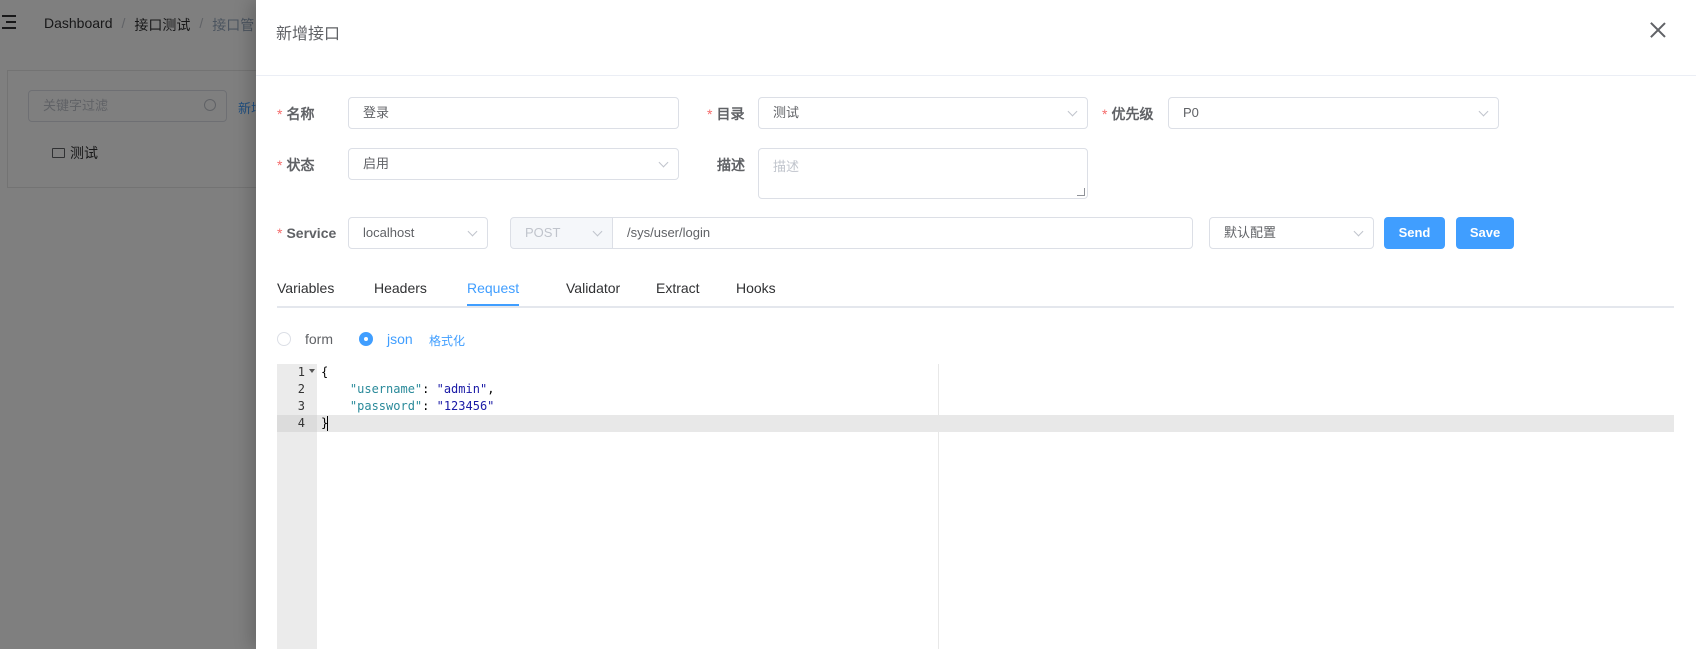  What do you see at coordinates (561, 233) in the screenshot?
I see `method-select: POST` at bounding box center [561, 233].